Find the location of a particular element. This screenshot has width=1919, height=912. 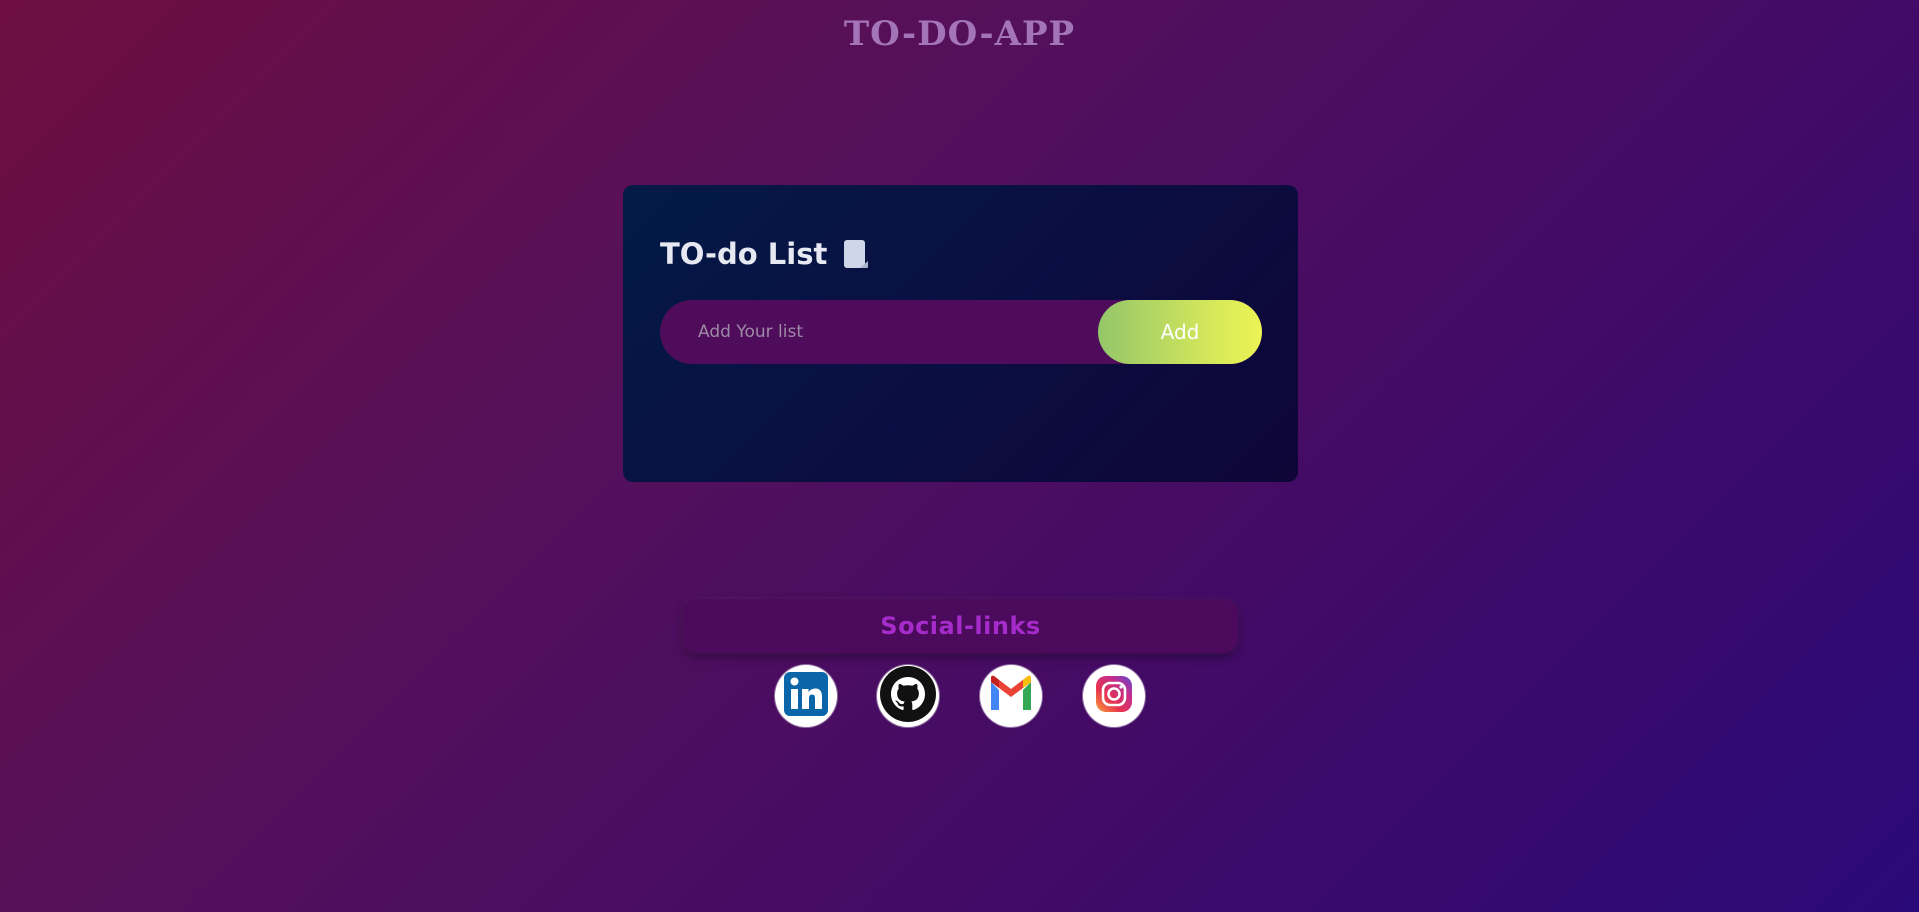

todo-heading: TO-do List is located at coordinates (764, 254).